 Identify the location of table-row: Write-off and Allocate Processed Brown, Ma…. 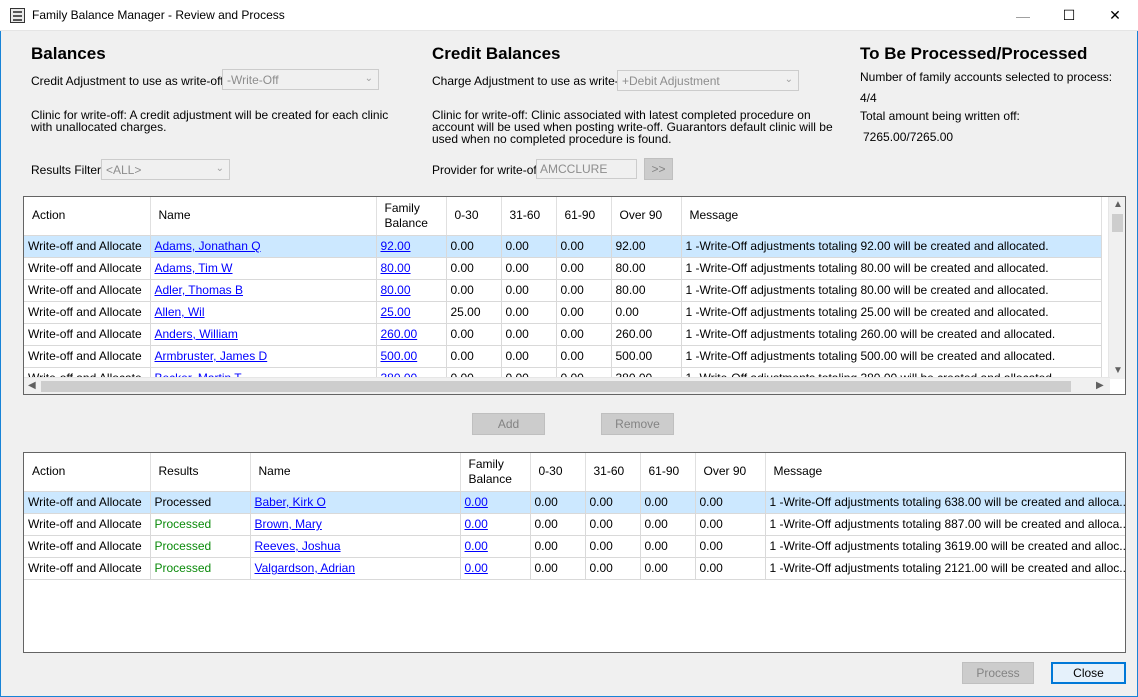
(574, 524).